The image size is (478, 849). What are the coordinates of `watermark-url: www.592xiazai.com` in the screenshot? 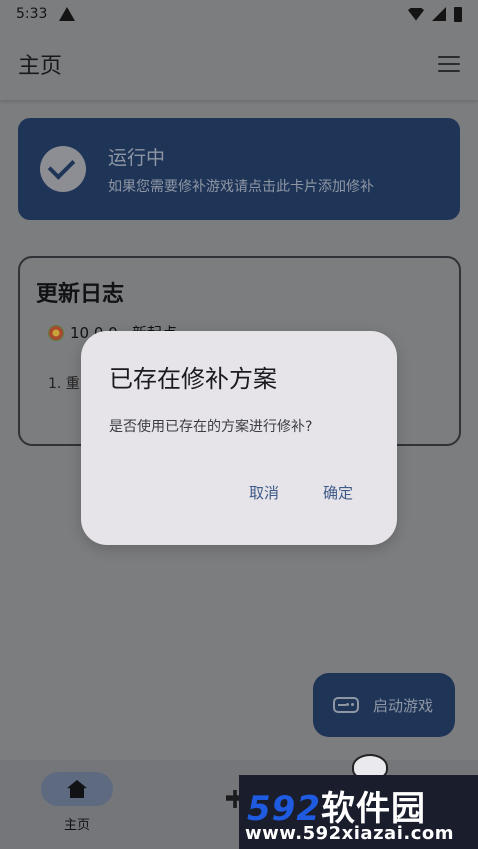 It's located at (349, 833).